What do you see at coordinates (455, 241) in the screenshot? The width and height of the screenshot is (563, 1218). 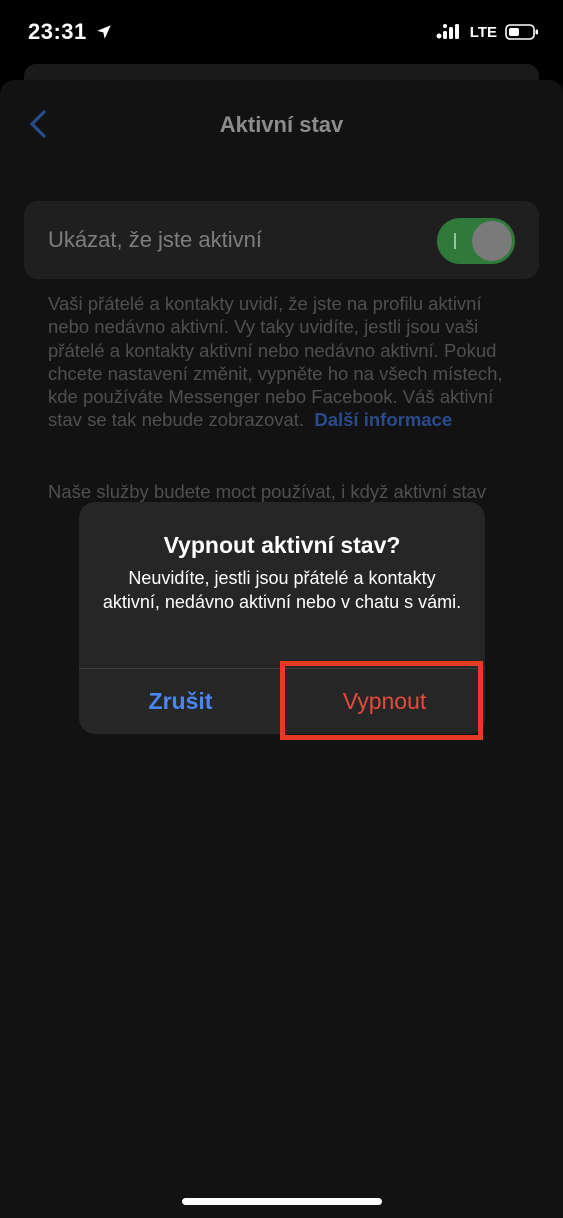 I see `toggle-on-indicator` at bounding box center [455, 241].